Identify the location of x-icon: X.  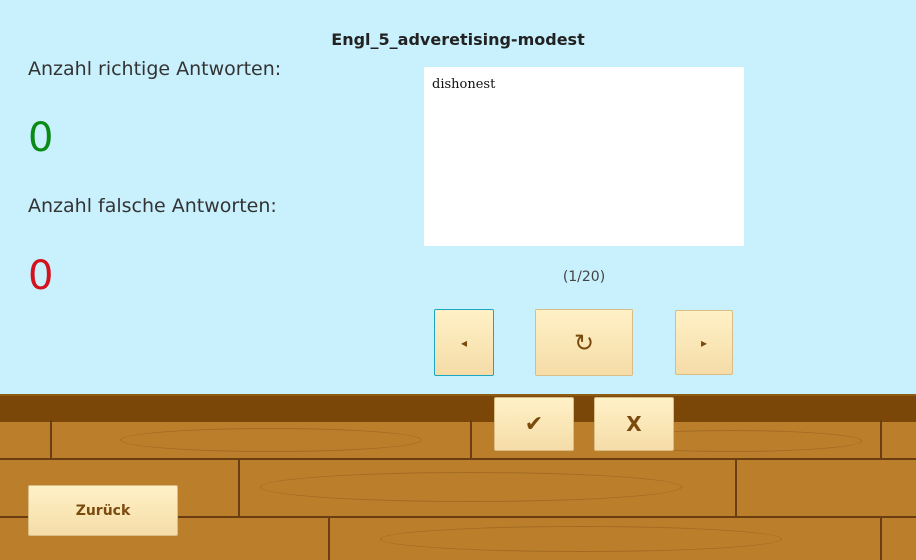
(634, 424).